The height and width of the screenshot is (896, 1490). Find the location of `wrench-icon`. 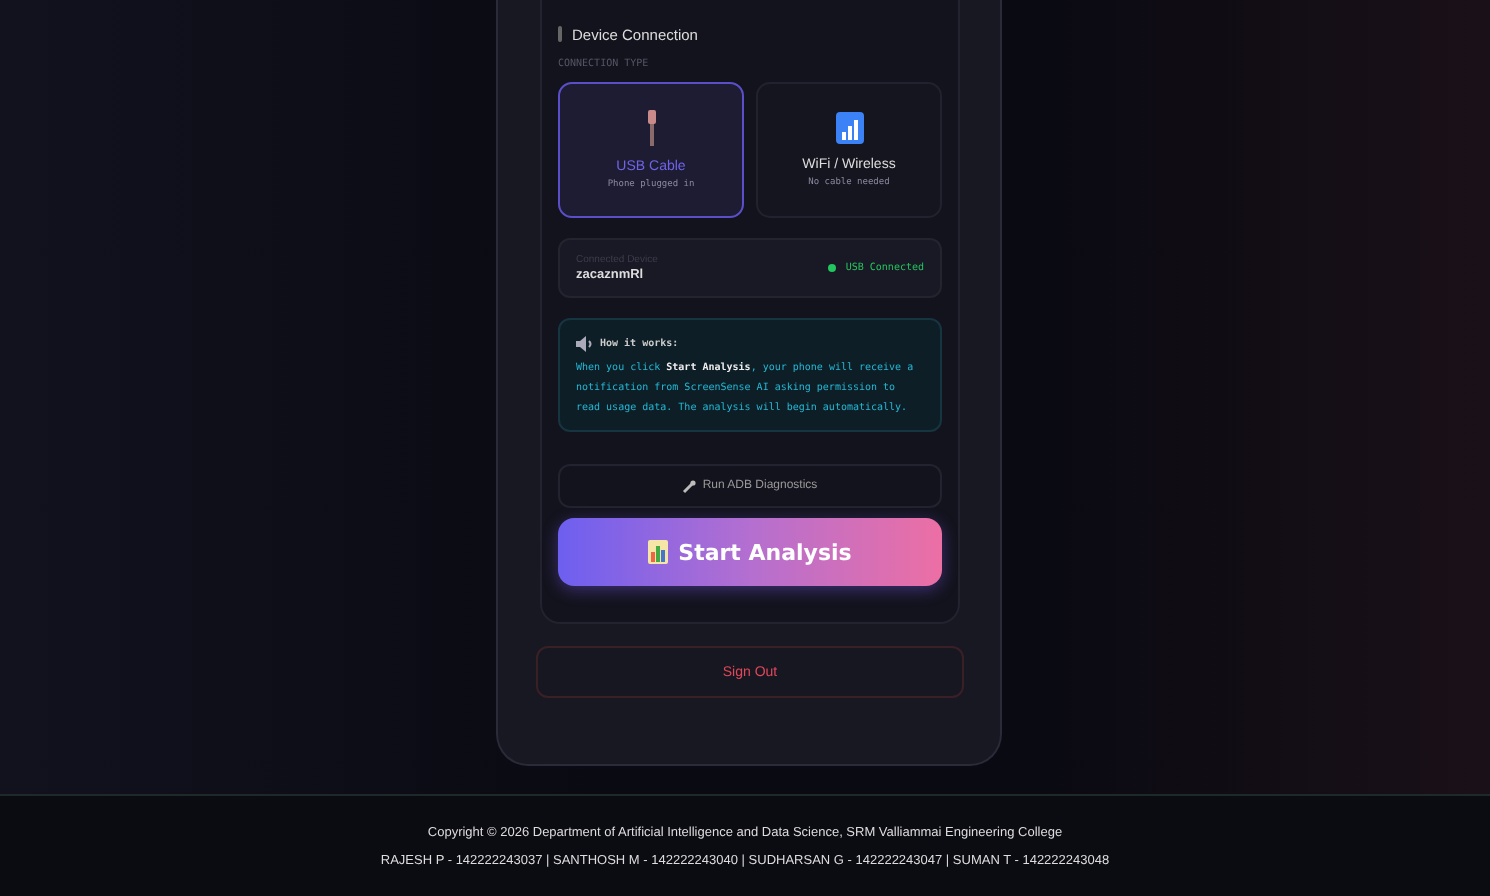

wrench-icon is located at coordinates (689, 486).